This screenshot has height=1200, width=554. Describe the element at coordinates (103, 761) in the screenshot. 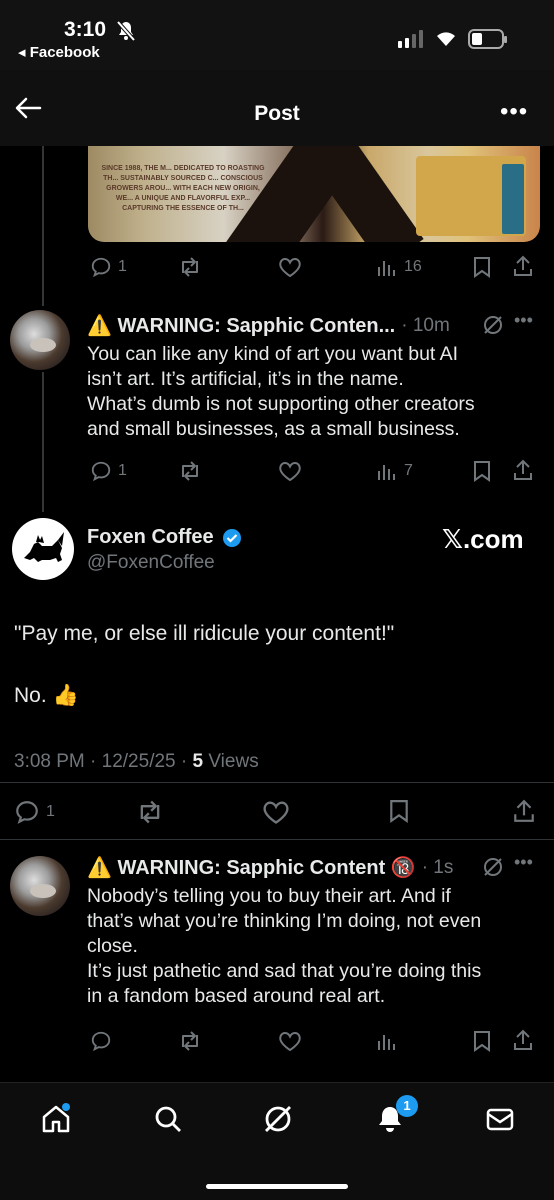

I see `timestamp: 3:08 PM · 12/25/25 ·` at that location.